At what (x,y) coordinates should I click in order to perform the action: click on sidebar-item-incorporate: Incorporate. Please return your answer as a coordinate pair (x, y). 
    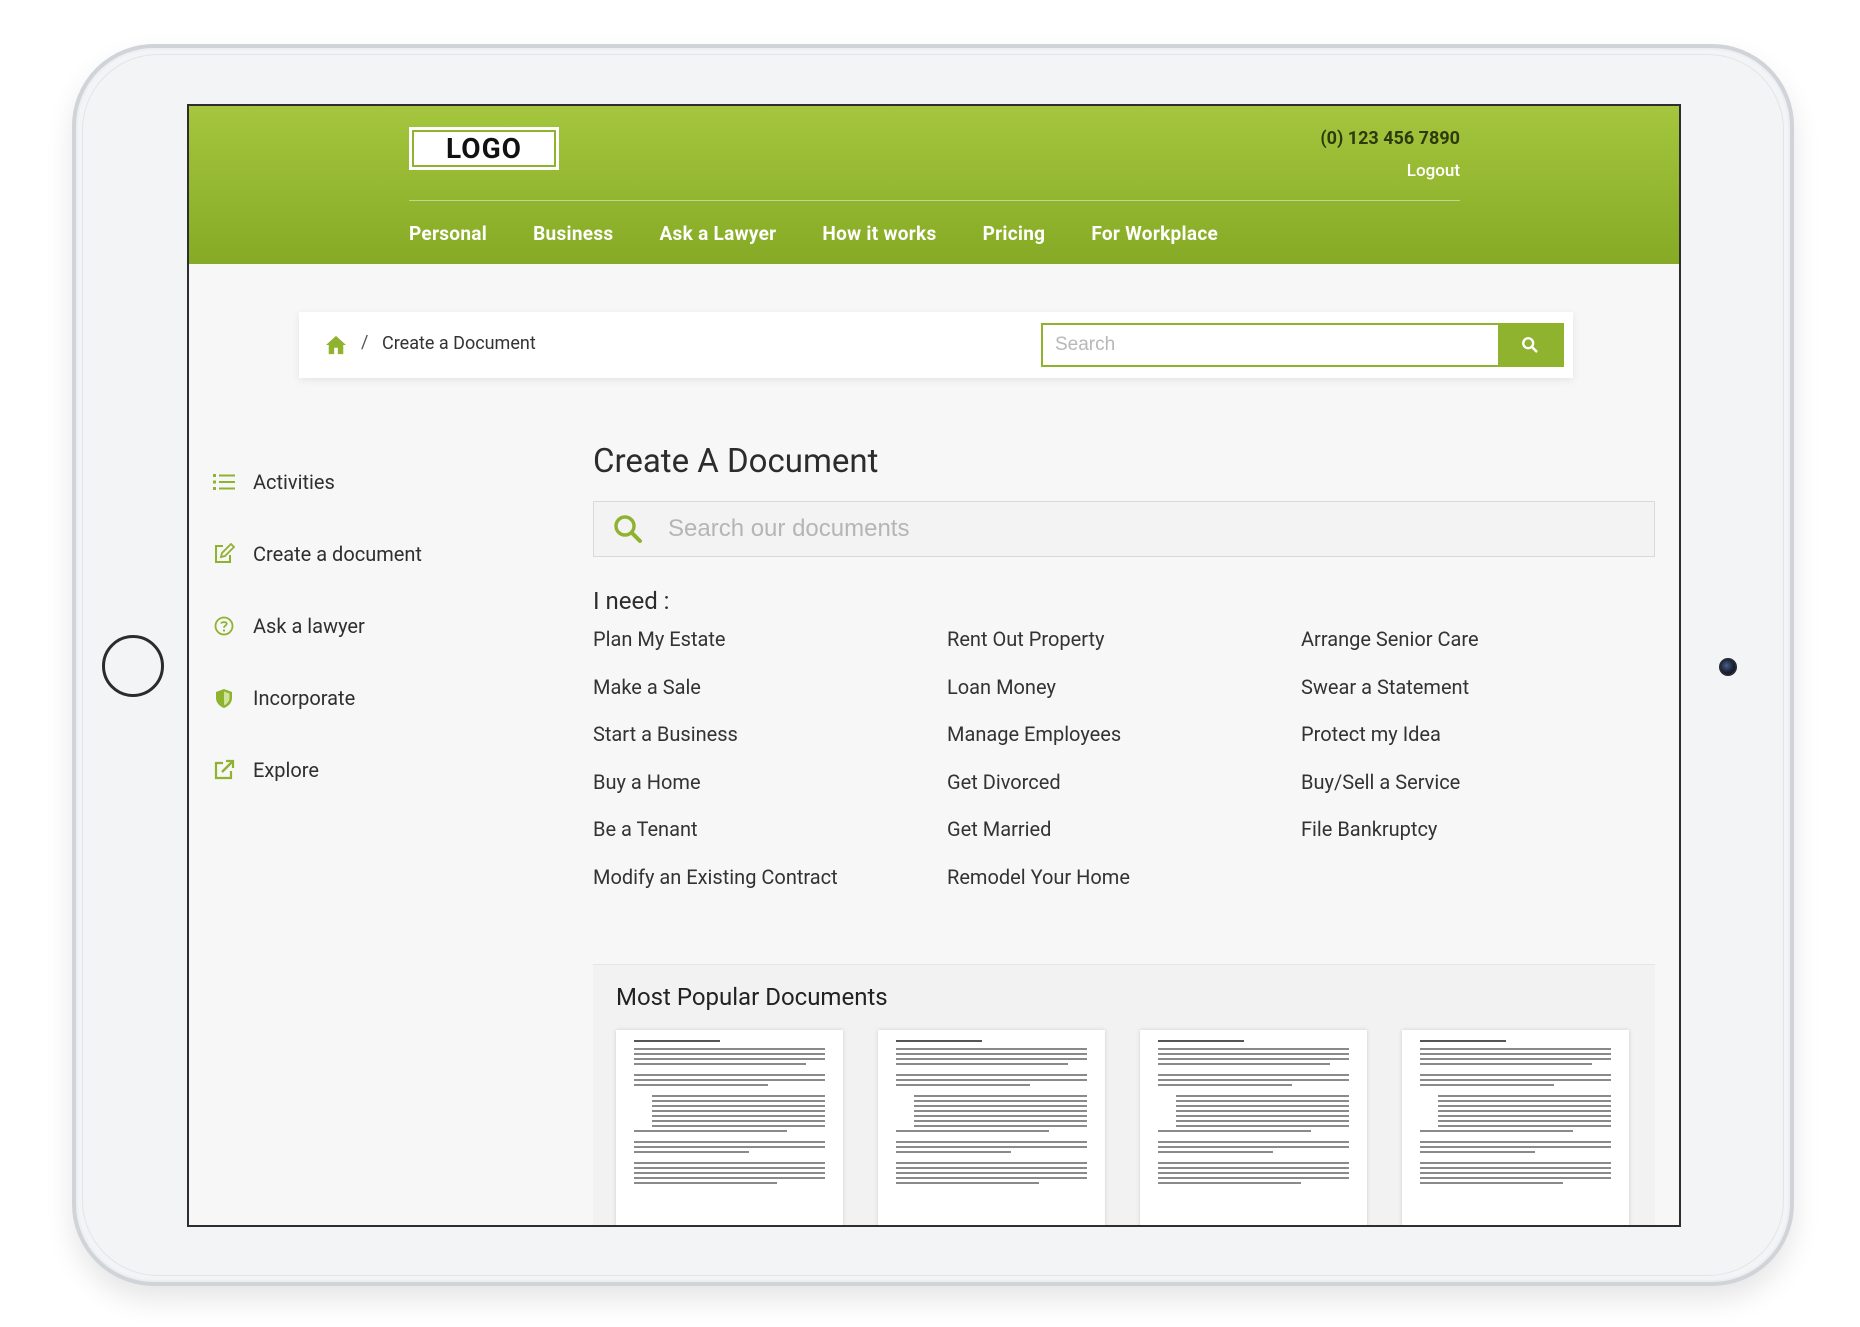
    Looking at the image, I should click on (317, 698).